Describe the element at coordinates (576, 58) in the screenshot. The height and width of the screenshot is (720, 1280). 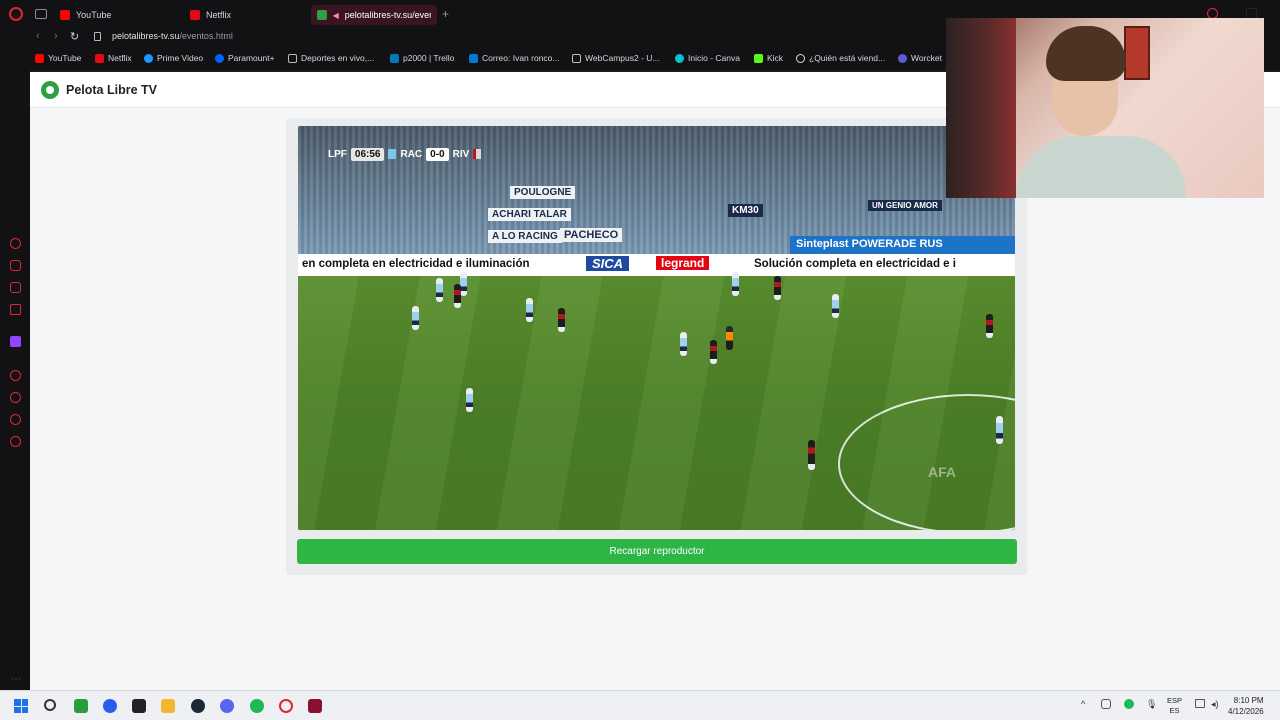
I see `page-icon` at that location.